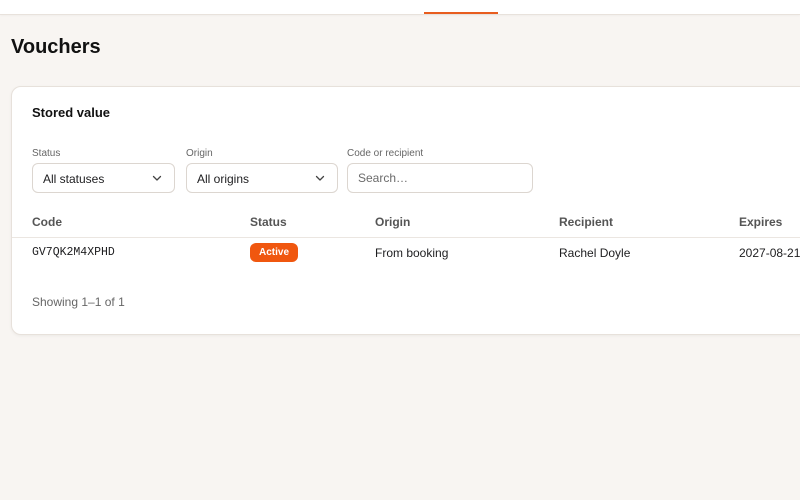 This screenshot has height=500, width=800. What do you see at coordinates (56, 47) in the screenshot?
I see `page-title: Vouchers` at bounding box center [56, 47].